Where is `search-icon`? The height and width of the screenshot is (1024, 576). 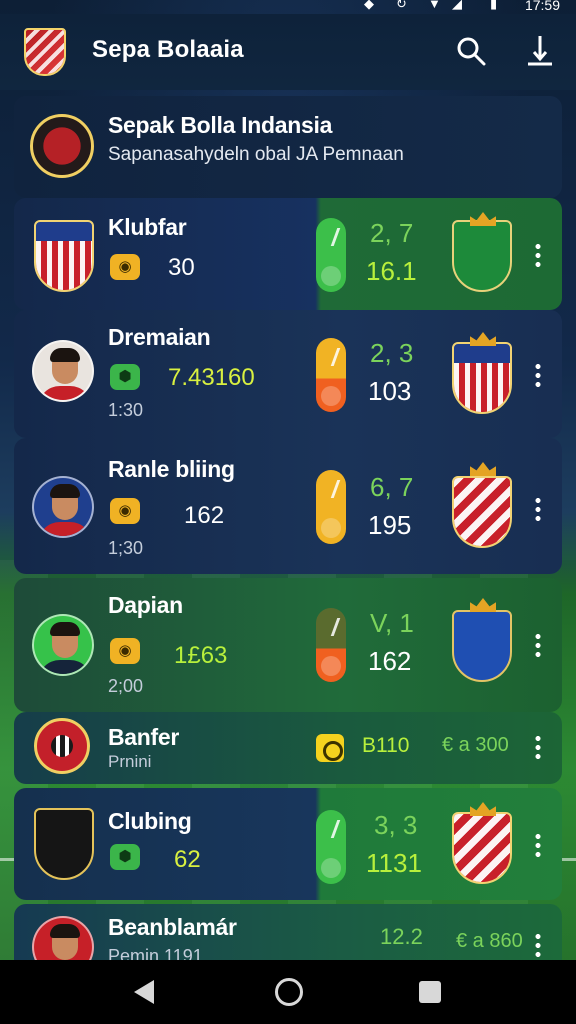
search-icon is located at coordinates (471, 51).